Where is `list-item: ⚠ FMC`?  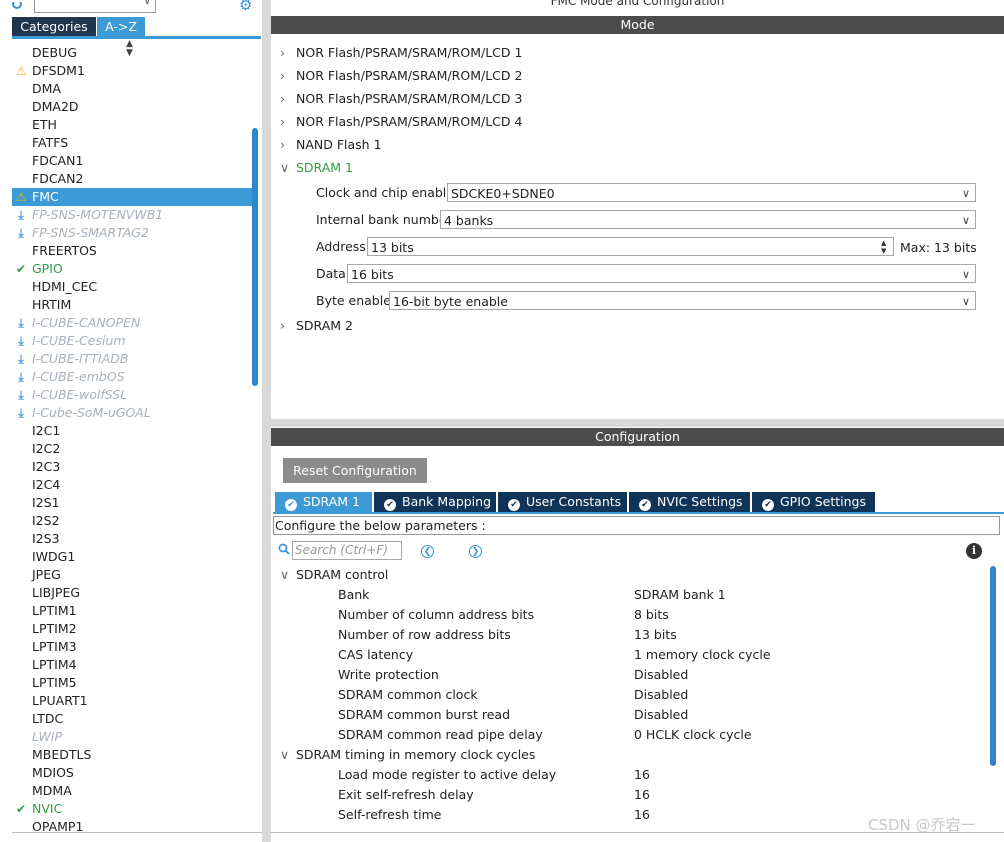
list-item: ⚠ FMC is located at coordinates (132, 197).